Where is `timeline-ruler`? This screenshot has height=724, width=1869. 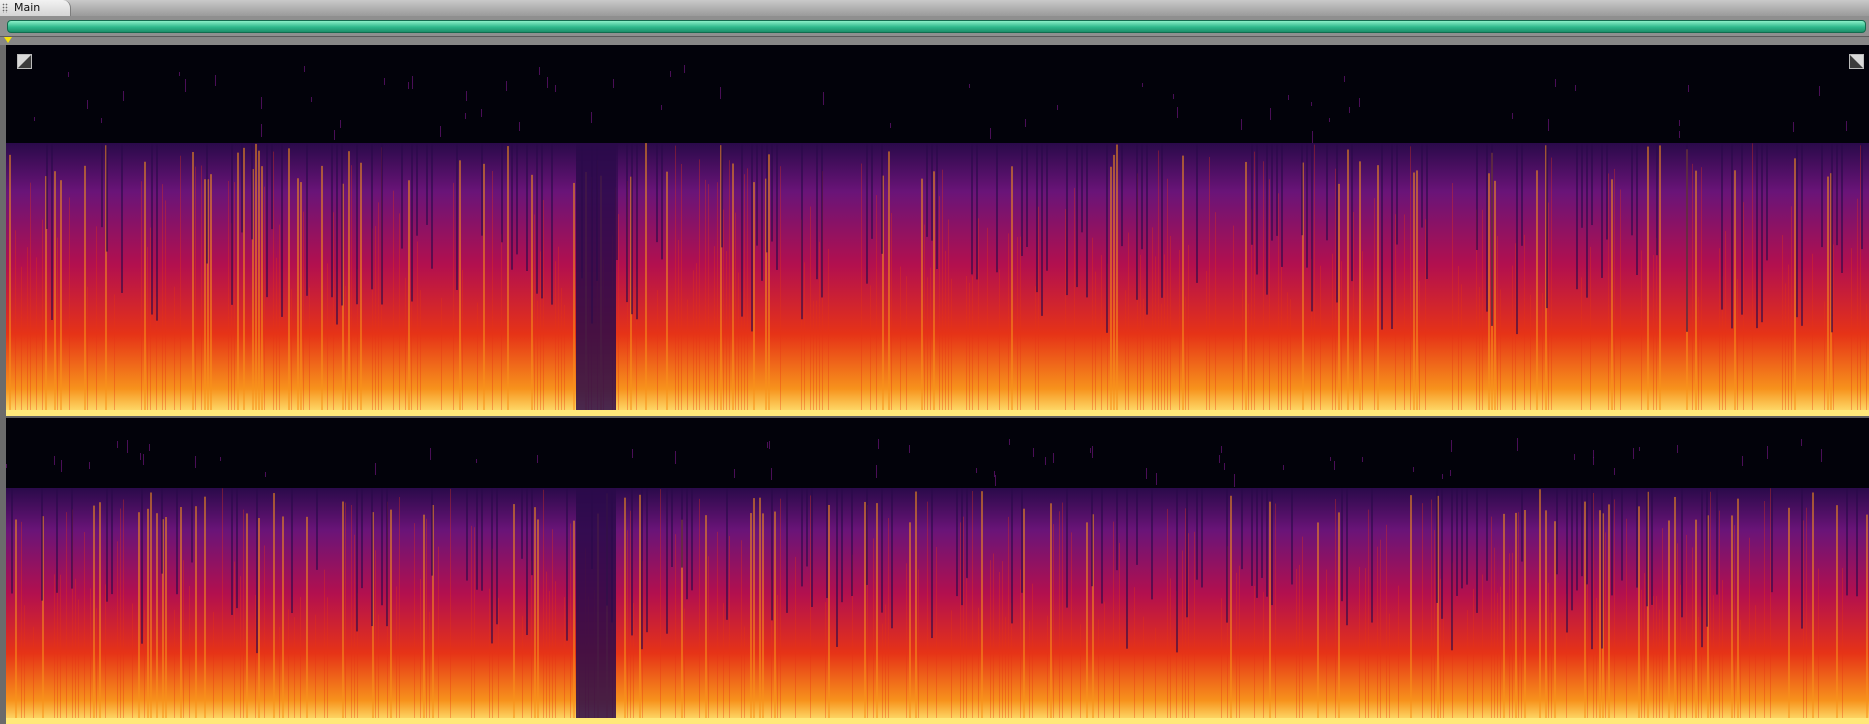
timeline-ruler is located at coordinates (934, 41).